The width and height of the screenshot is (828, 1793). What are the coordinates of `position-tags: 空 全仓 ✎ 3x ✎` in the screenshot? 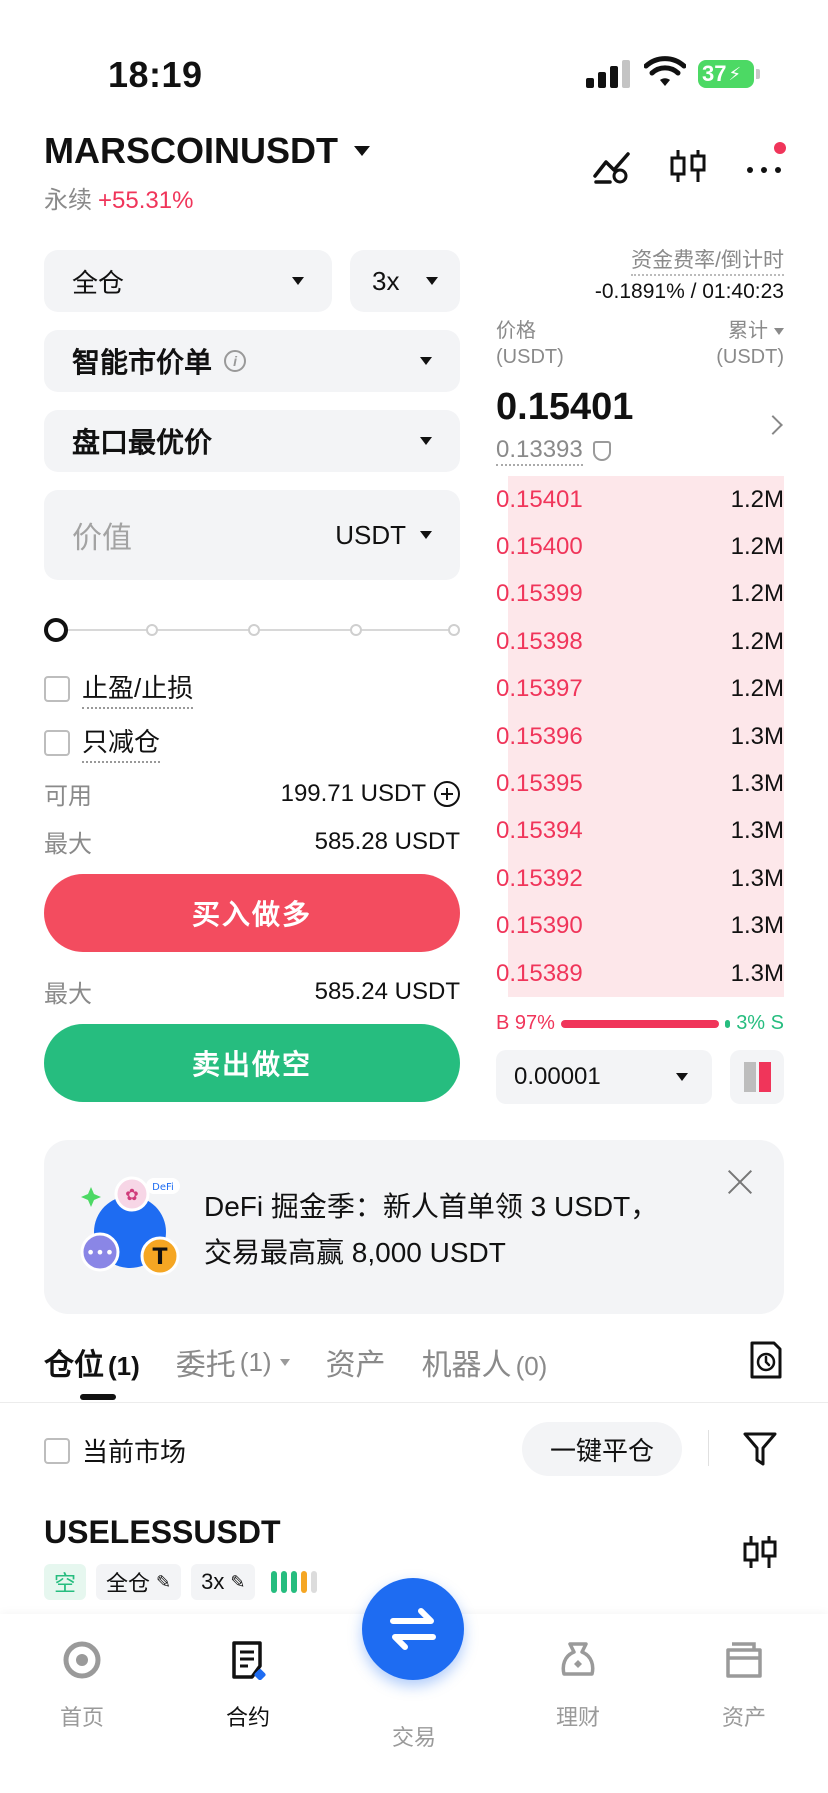 It's located at (181, 1582).